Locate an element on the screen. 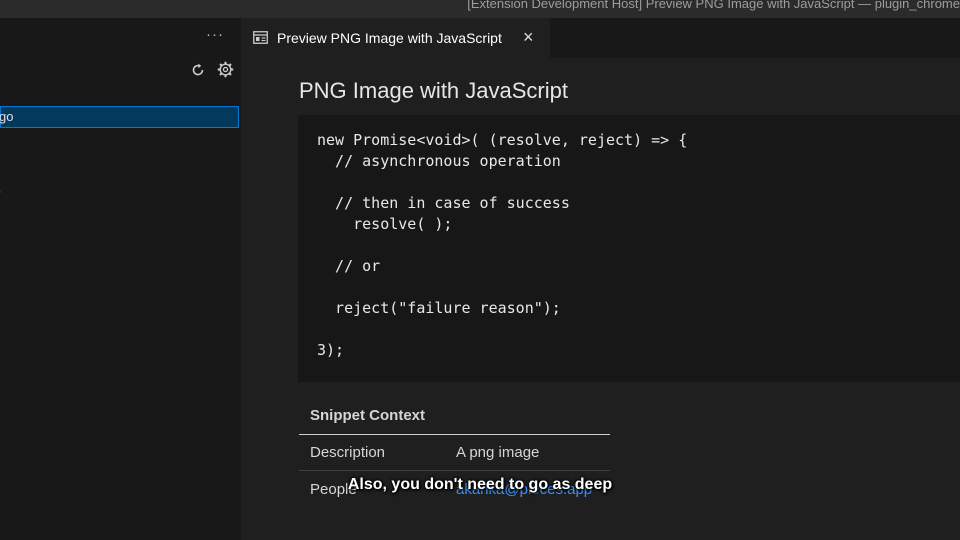  close-icon: × is located at coordinates (528, 37).